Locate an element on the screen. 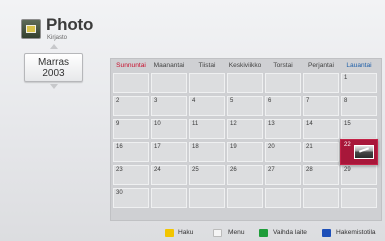  calendar-day-cell: 5 is located at coordinates (245, 106).